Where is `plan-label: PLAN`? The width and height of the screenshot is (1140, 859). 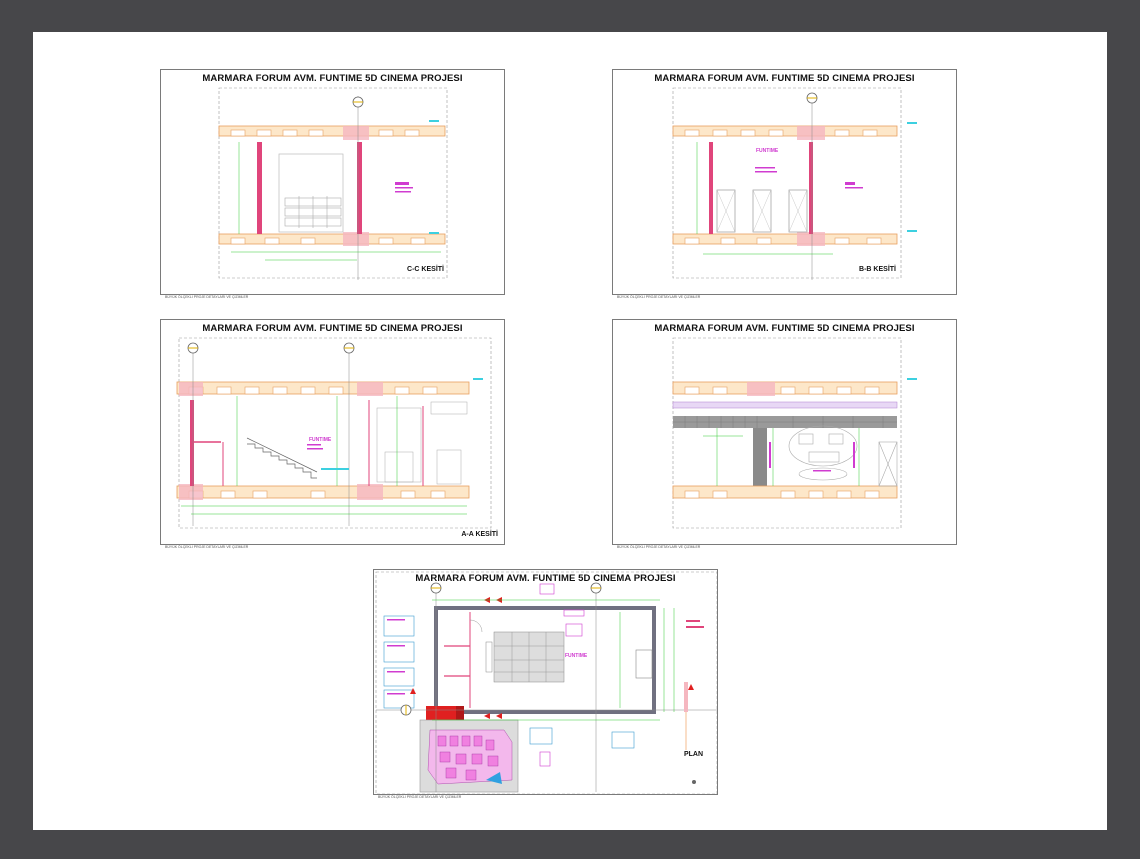
plan-label: PLAN is located at coordinates (693, 754).